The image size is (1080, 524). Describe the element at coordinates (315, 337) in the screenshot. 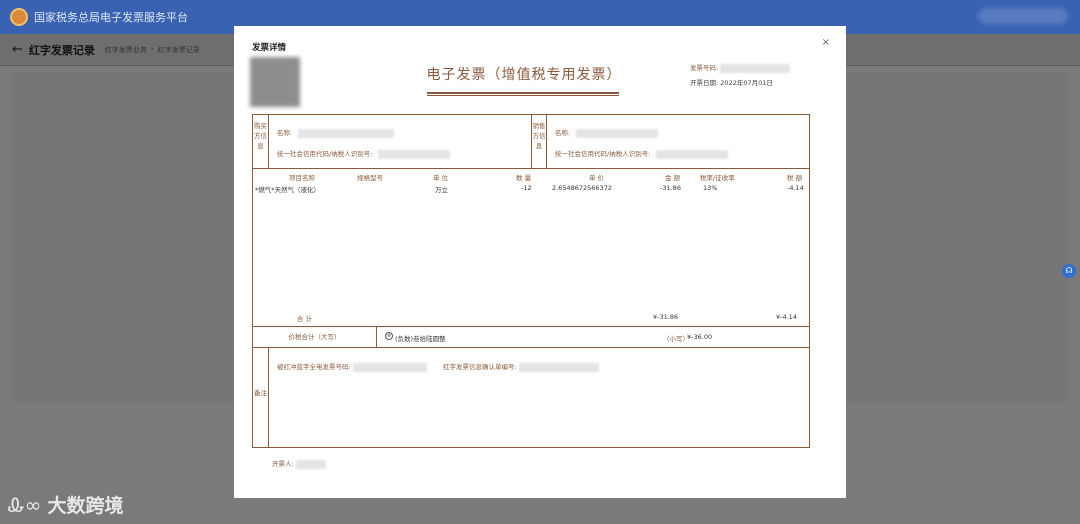

I see `price-tax-total-label: 价税合计（大写）` at that location.